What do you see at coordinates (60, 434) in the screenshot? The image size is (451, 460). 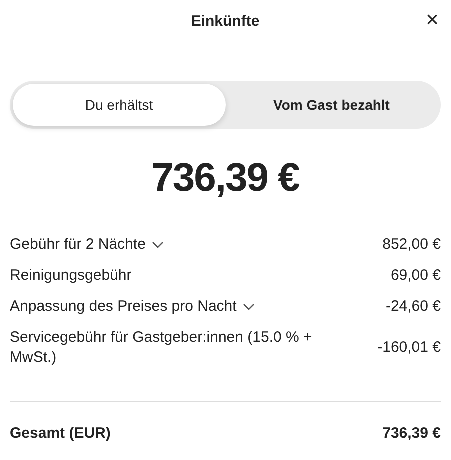 I see `total-label: Gesamt (EUR)` at bounding box center [60, 434].